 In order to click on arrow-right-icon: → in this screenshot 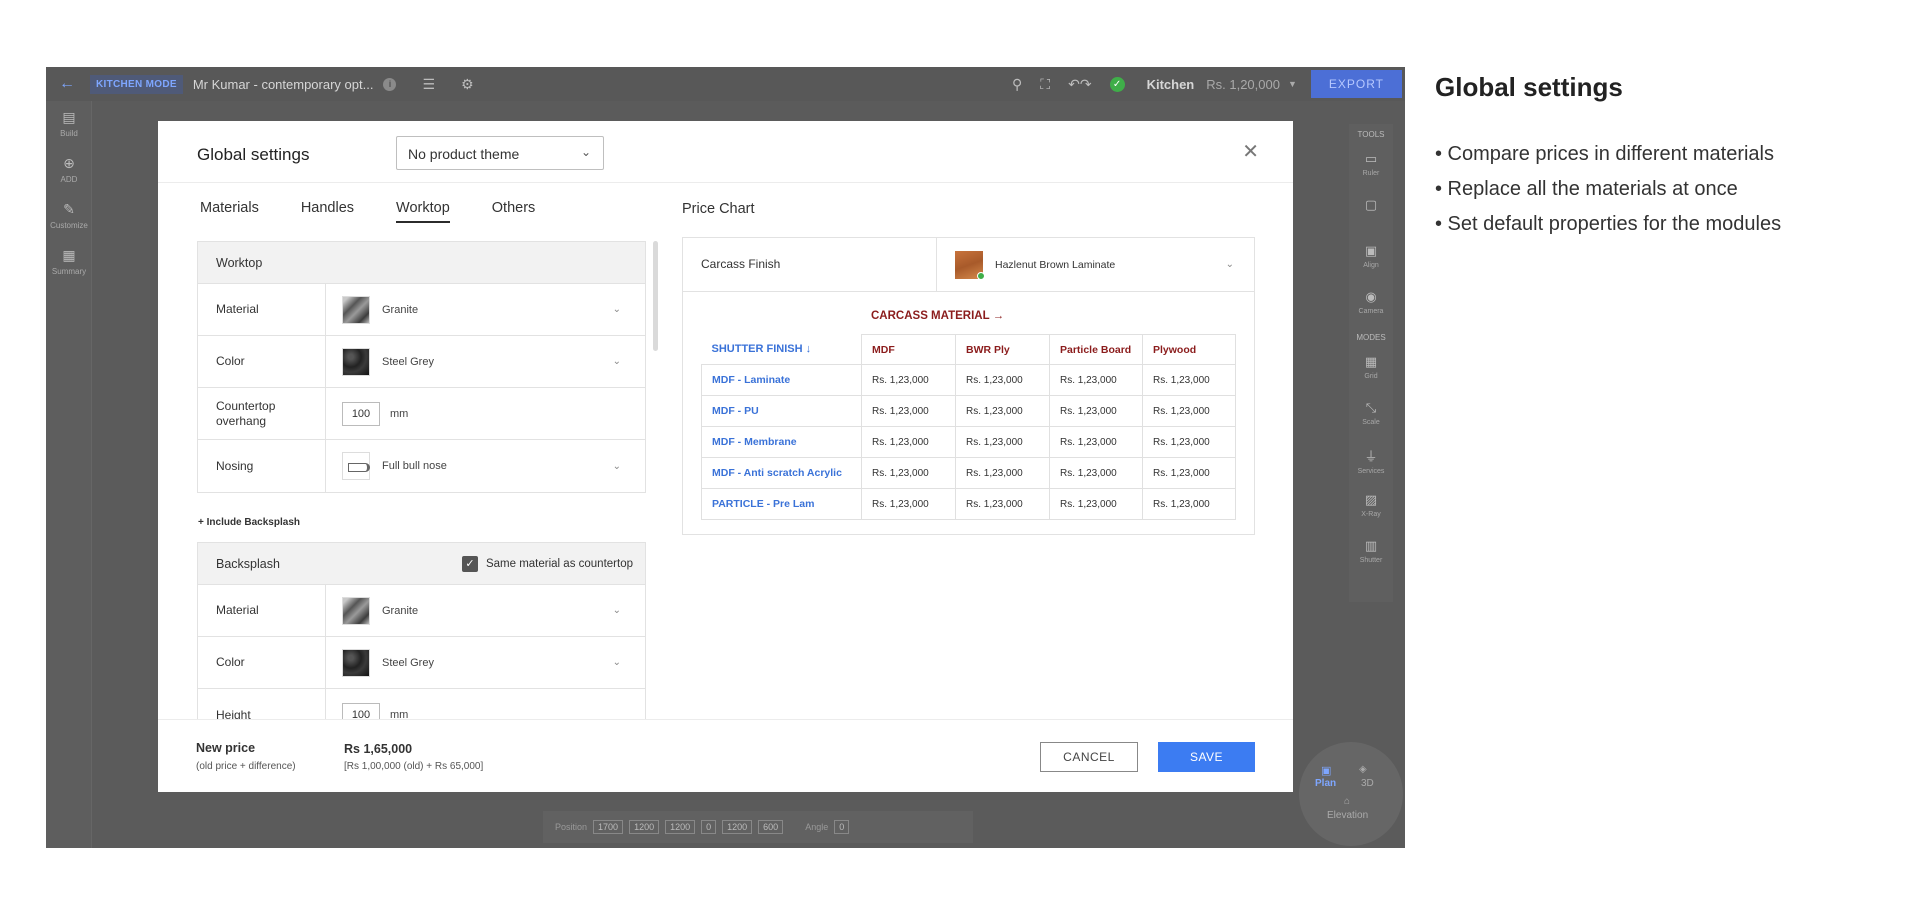, I will do `click(998, 316)`.